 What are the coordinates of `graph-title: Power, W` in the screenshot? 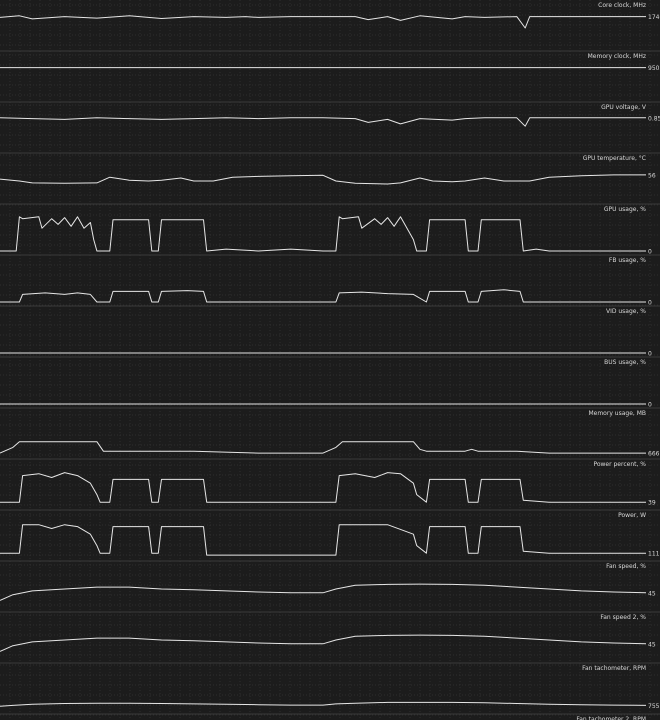 It's located at (632, 515).